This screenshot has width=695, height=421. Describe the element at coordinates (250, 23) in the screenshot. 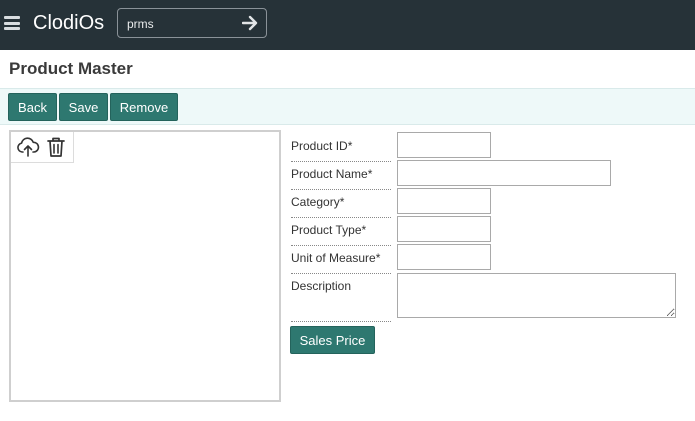

I see `arrow-right-icon` at that location.